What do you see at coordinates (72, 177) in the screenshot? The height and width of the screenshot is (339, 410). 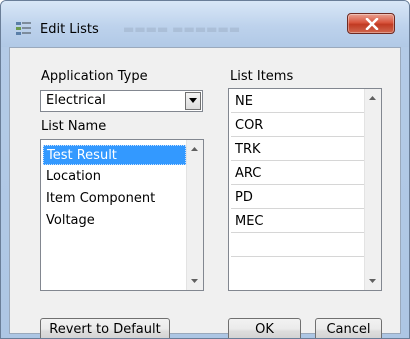 I see `list-item-location: Location` at bounding box center [72, 177].